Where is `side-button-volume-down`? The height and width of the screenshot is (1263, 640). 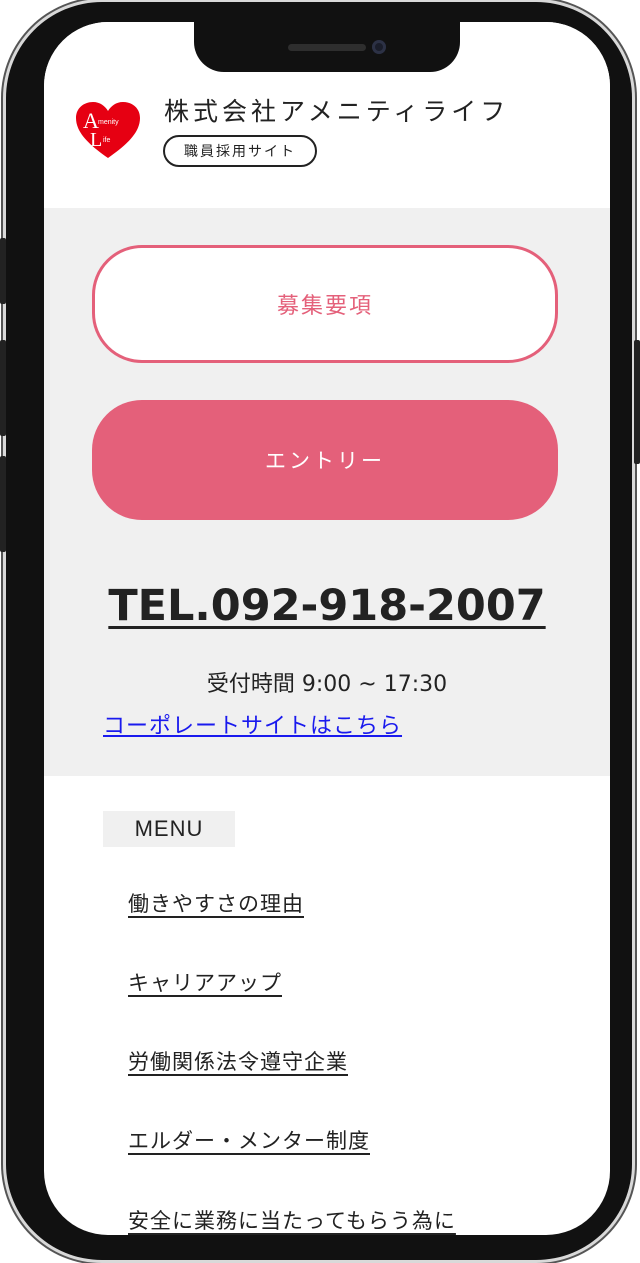 side-button-volume-down is located at coordinates (3, 504).